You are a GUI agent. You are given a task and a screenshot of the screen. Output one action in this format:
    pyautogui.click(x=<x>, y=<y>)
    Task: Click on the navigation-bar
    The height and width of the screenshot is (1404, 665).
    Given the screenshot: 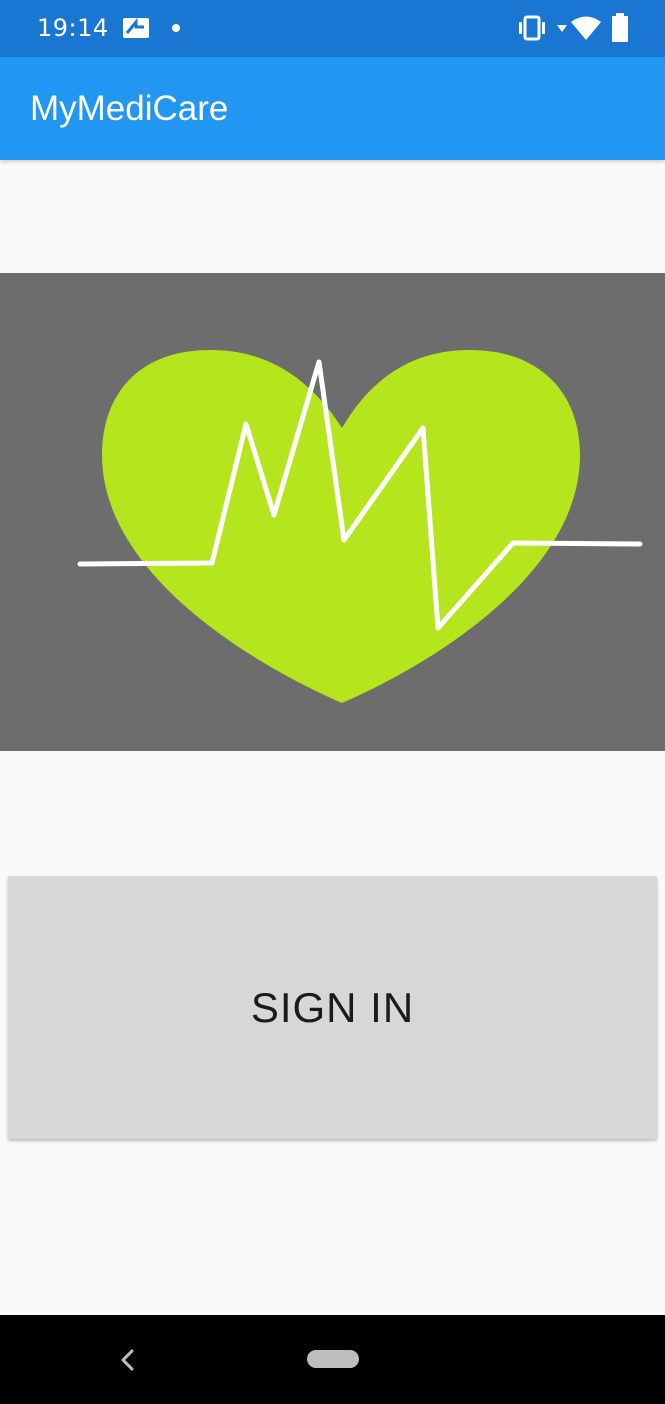 What is the action you would take?
    pyautogui.click(x=332, y=1359)
    